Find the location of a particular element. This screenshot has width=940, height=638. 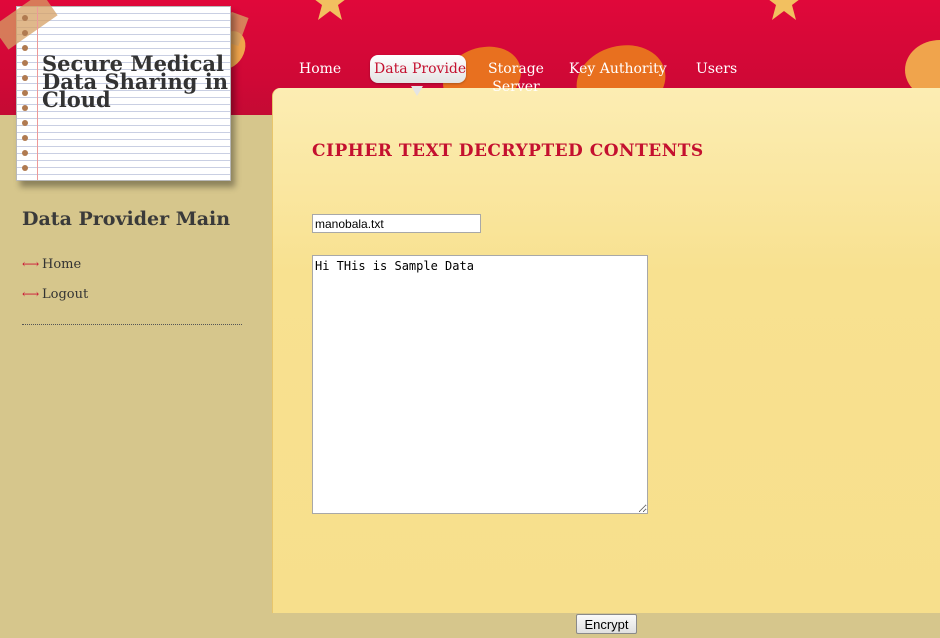

sidebar-item-logout: ⟷ Logout is located at coordinates (55, 294).